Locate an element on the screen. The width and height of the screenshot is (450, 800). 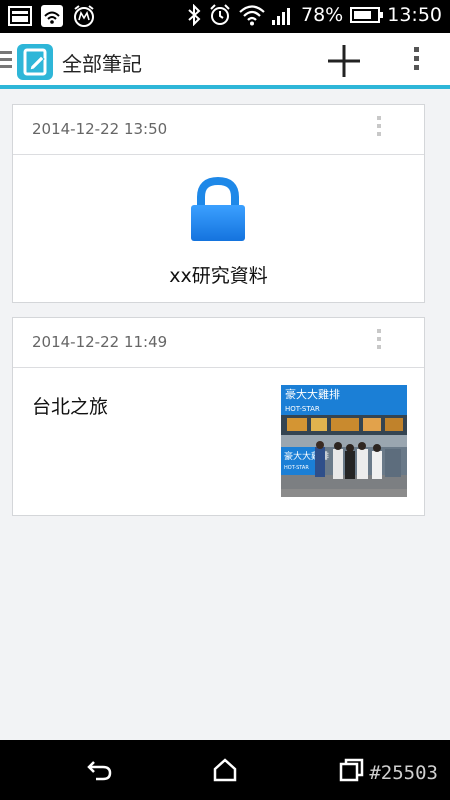
clock: 13:50 is located at coordinates (414, 15).